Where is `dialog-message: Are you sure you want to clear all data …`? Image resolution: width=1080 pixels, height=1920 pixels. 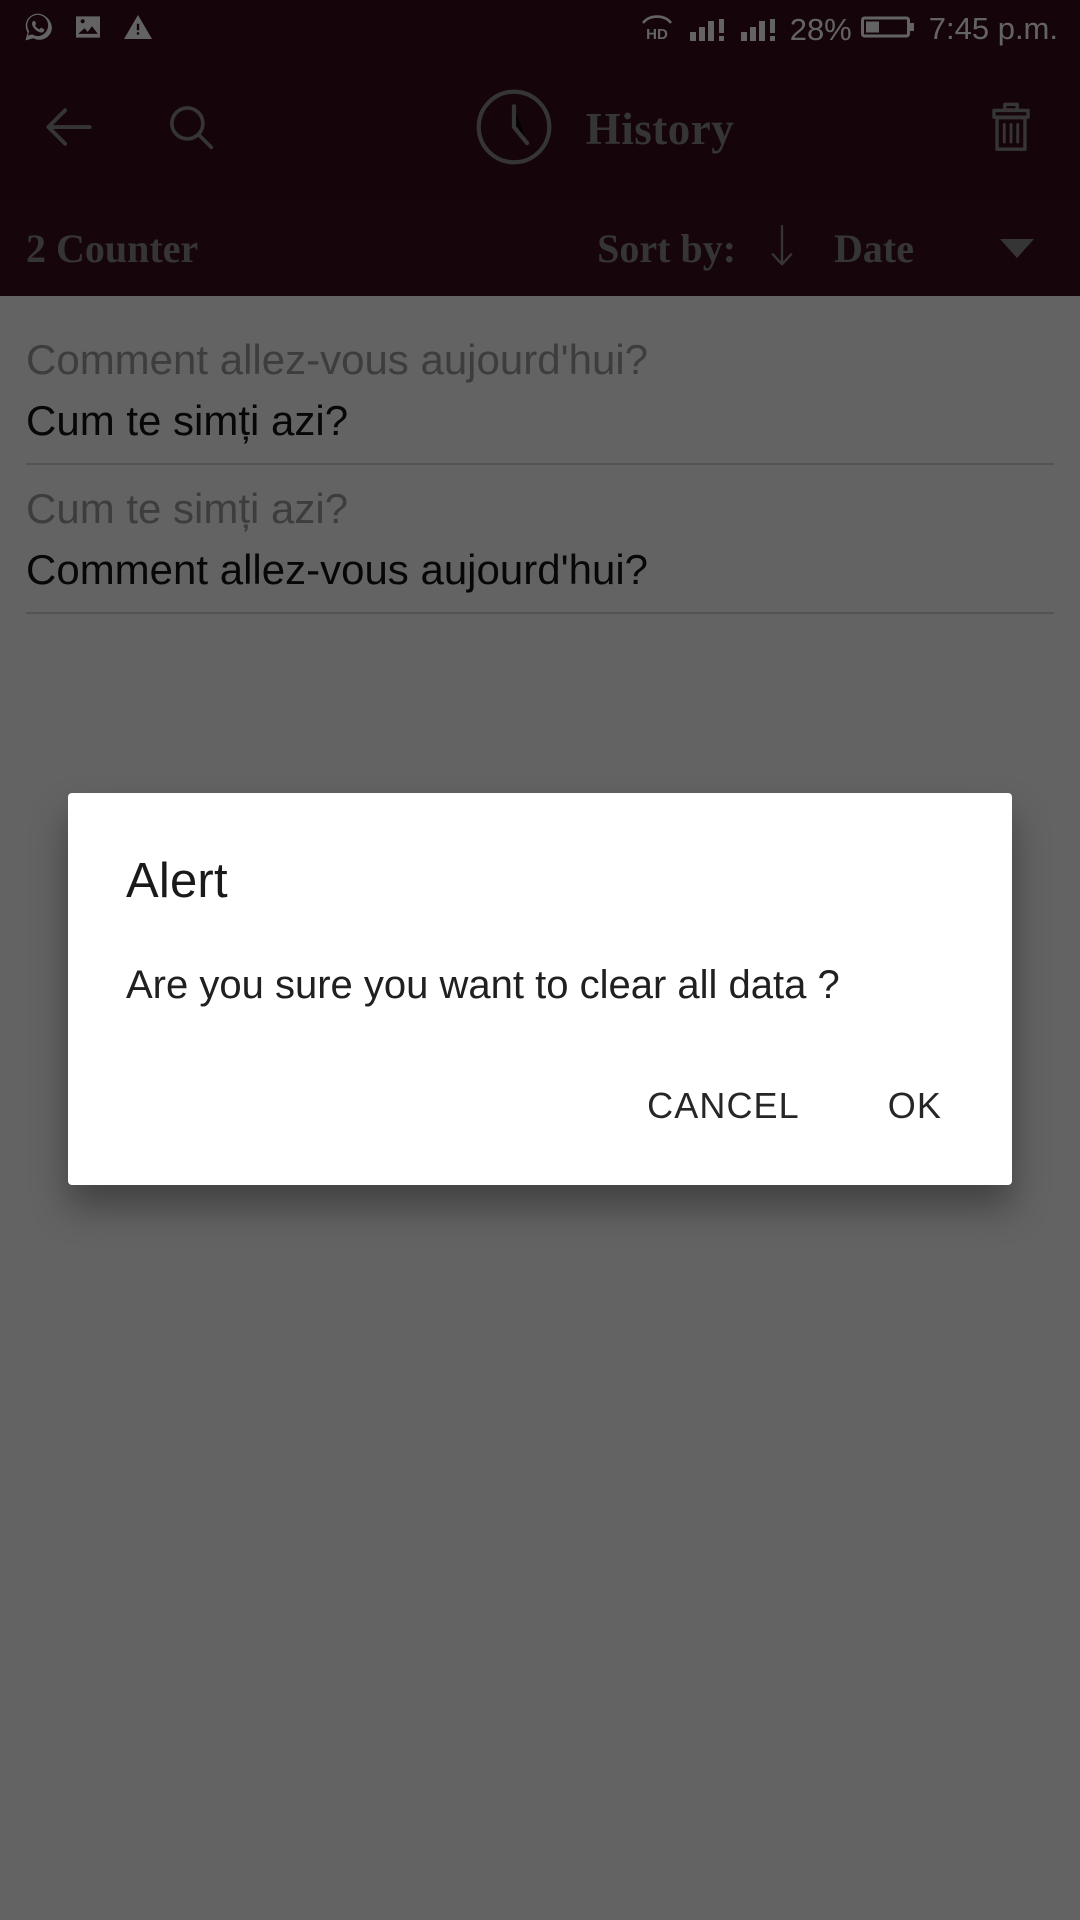
dialog-message: Are you sure you want to clear all data … is located at coordinates (483, 985).